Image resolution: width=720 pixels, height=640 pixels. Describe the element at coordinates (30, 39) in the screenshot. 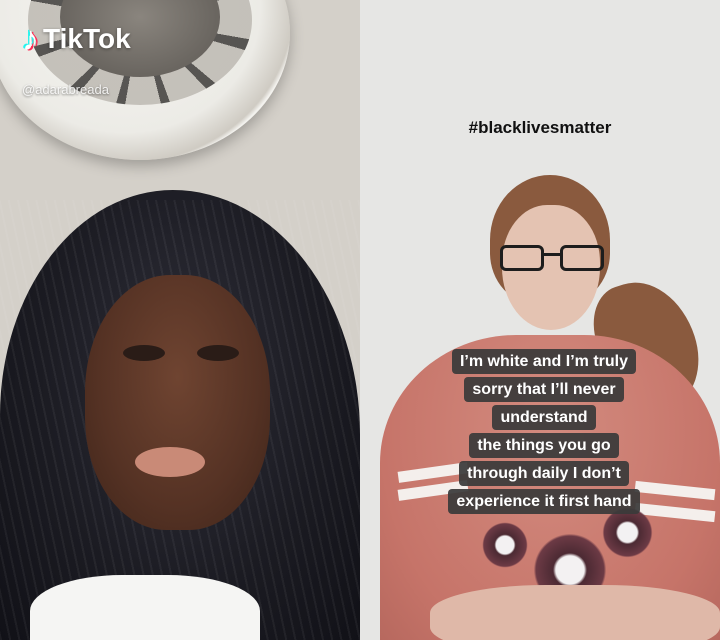

I see `tiktok-note-icon: ♪` at that location.